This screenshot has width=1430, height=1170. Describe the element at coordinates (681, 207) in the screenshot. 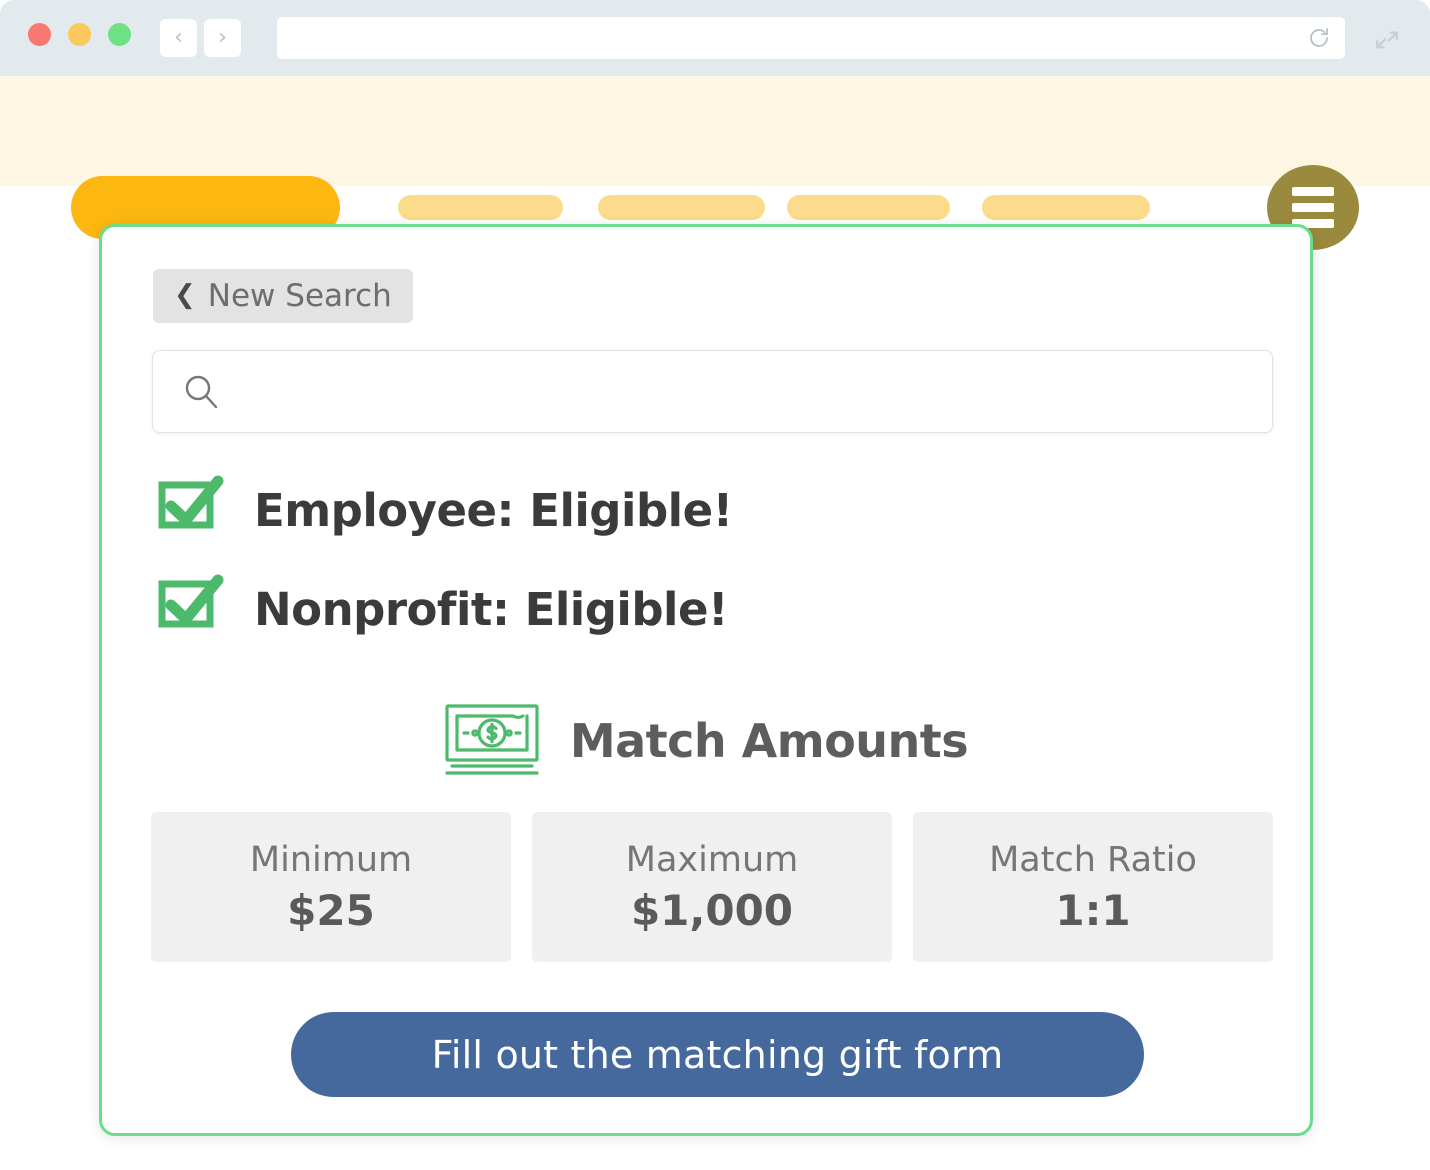

I see `nav-item-2-placeholder` at that location.